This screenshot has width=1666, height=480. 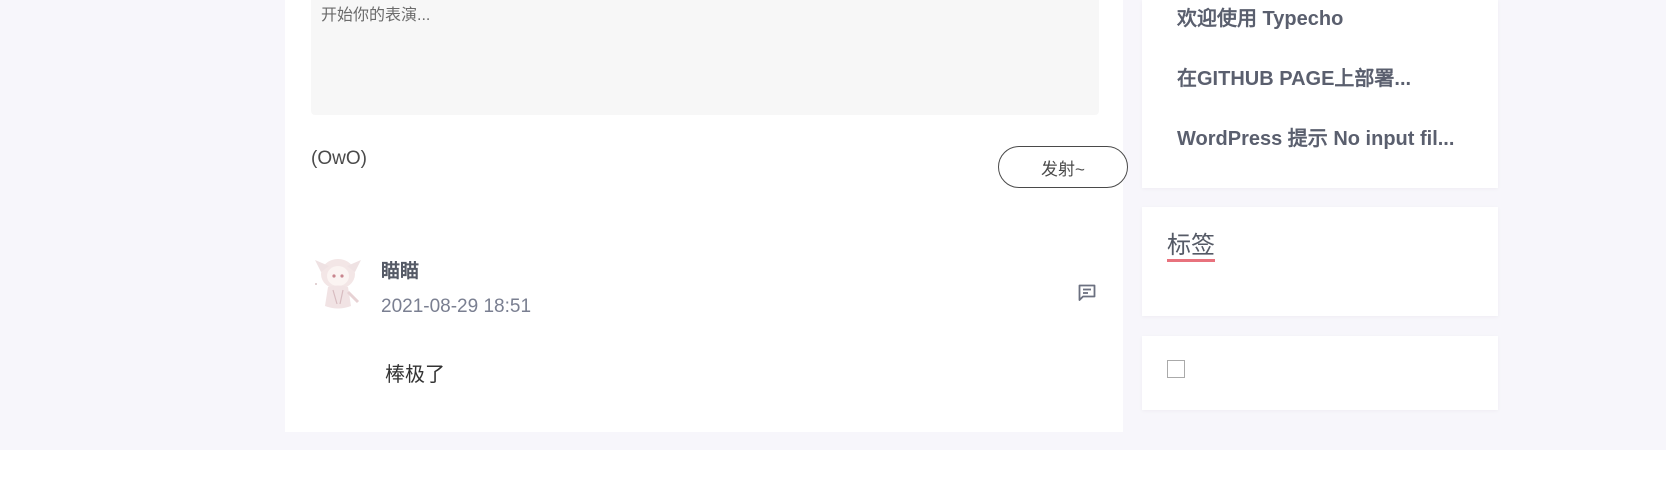 What do you see at coordinates (1320, 373) in the screenshot?
I see `misc-widget` at bounding box center [1320, 373].